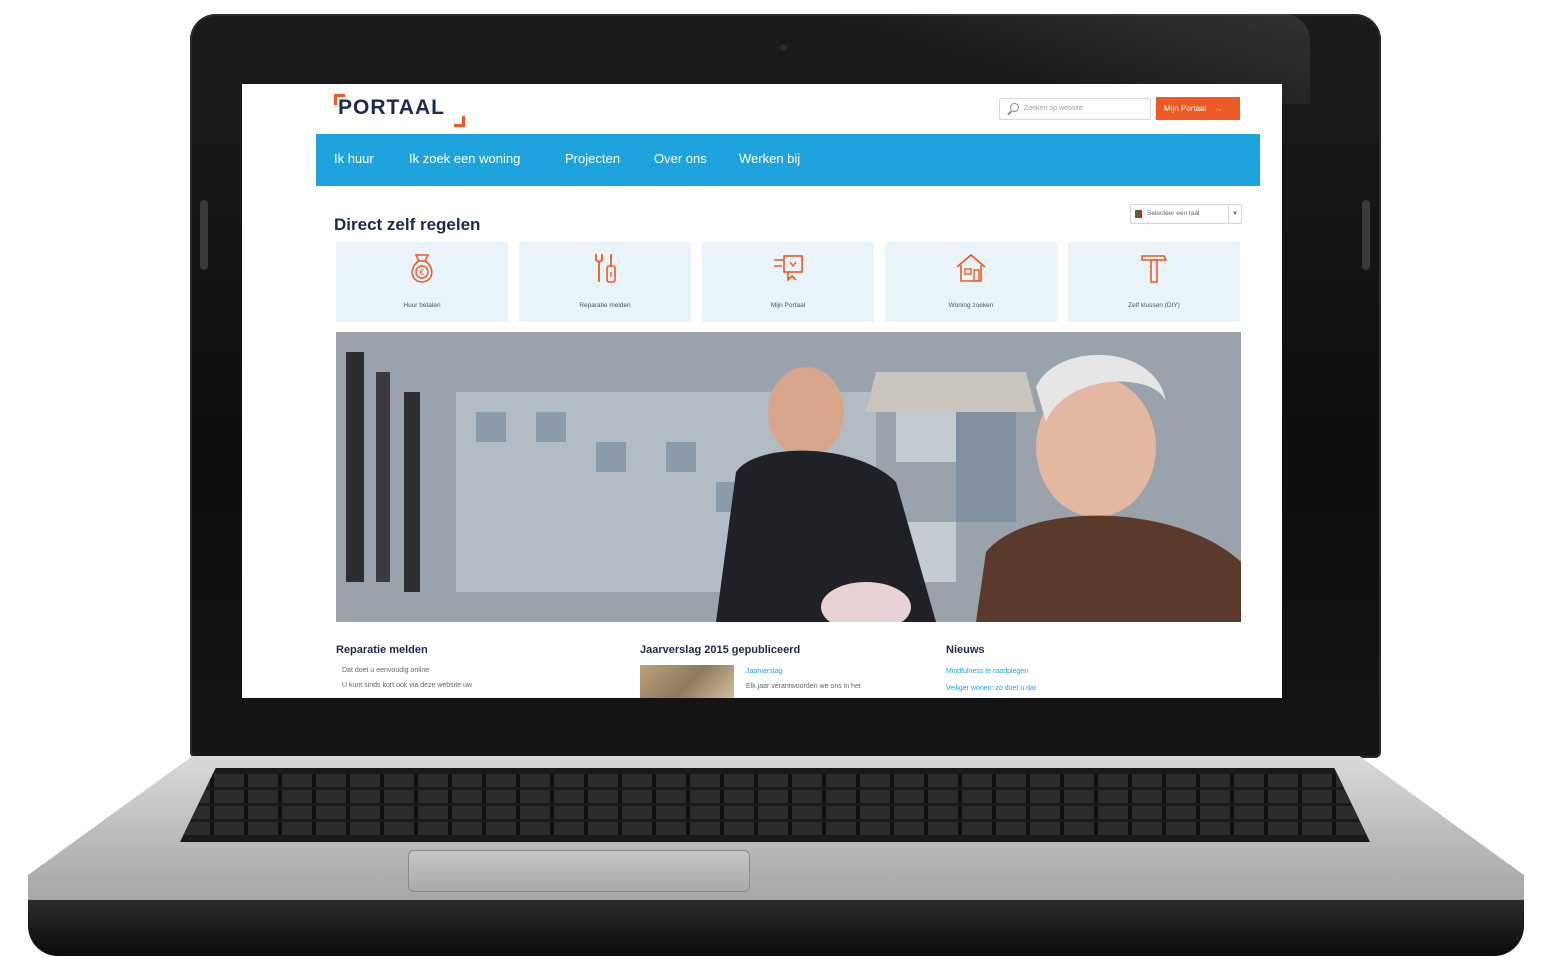 The height and width of the screenshot is (957, 1549). Describe the element at coordinates (1154, 269) in the screenshot. I see `hammer-icon` at that location.